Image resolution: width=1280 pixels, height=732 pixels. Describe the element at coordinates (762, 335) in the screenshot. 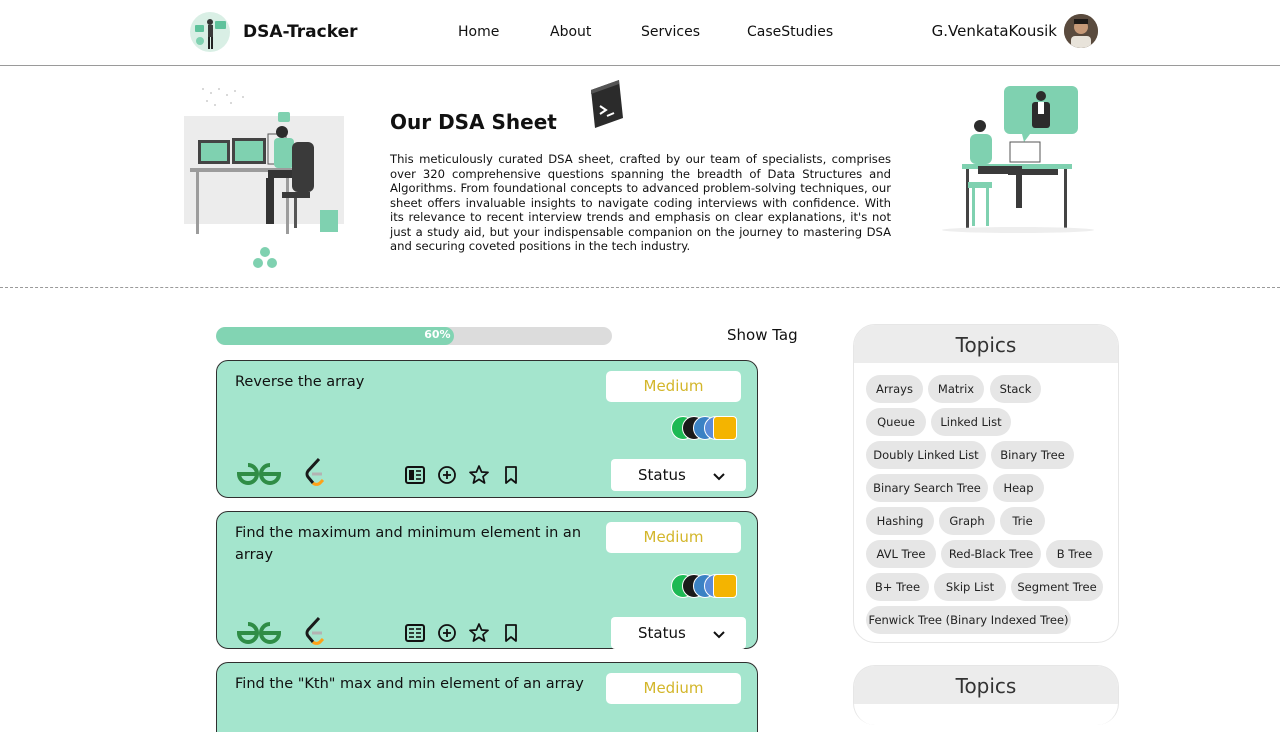

I see `show-tag-toggle: Show Tag` at that location.